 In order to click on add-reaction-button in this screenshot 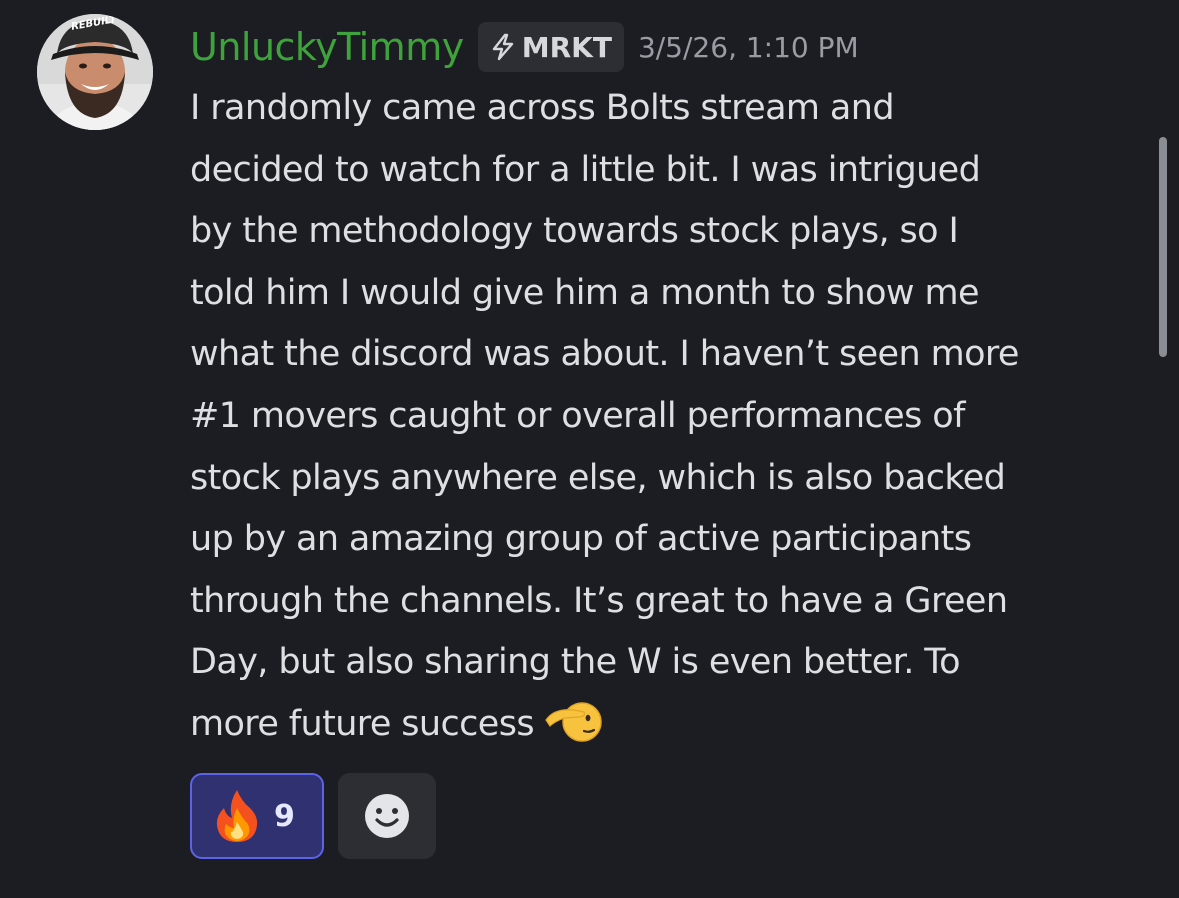, I will do `click(387, 816)`.